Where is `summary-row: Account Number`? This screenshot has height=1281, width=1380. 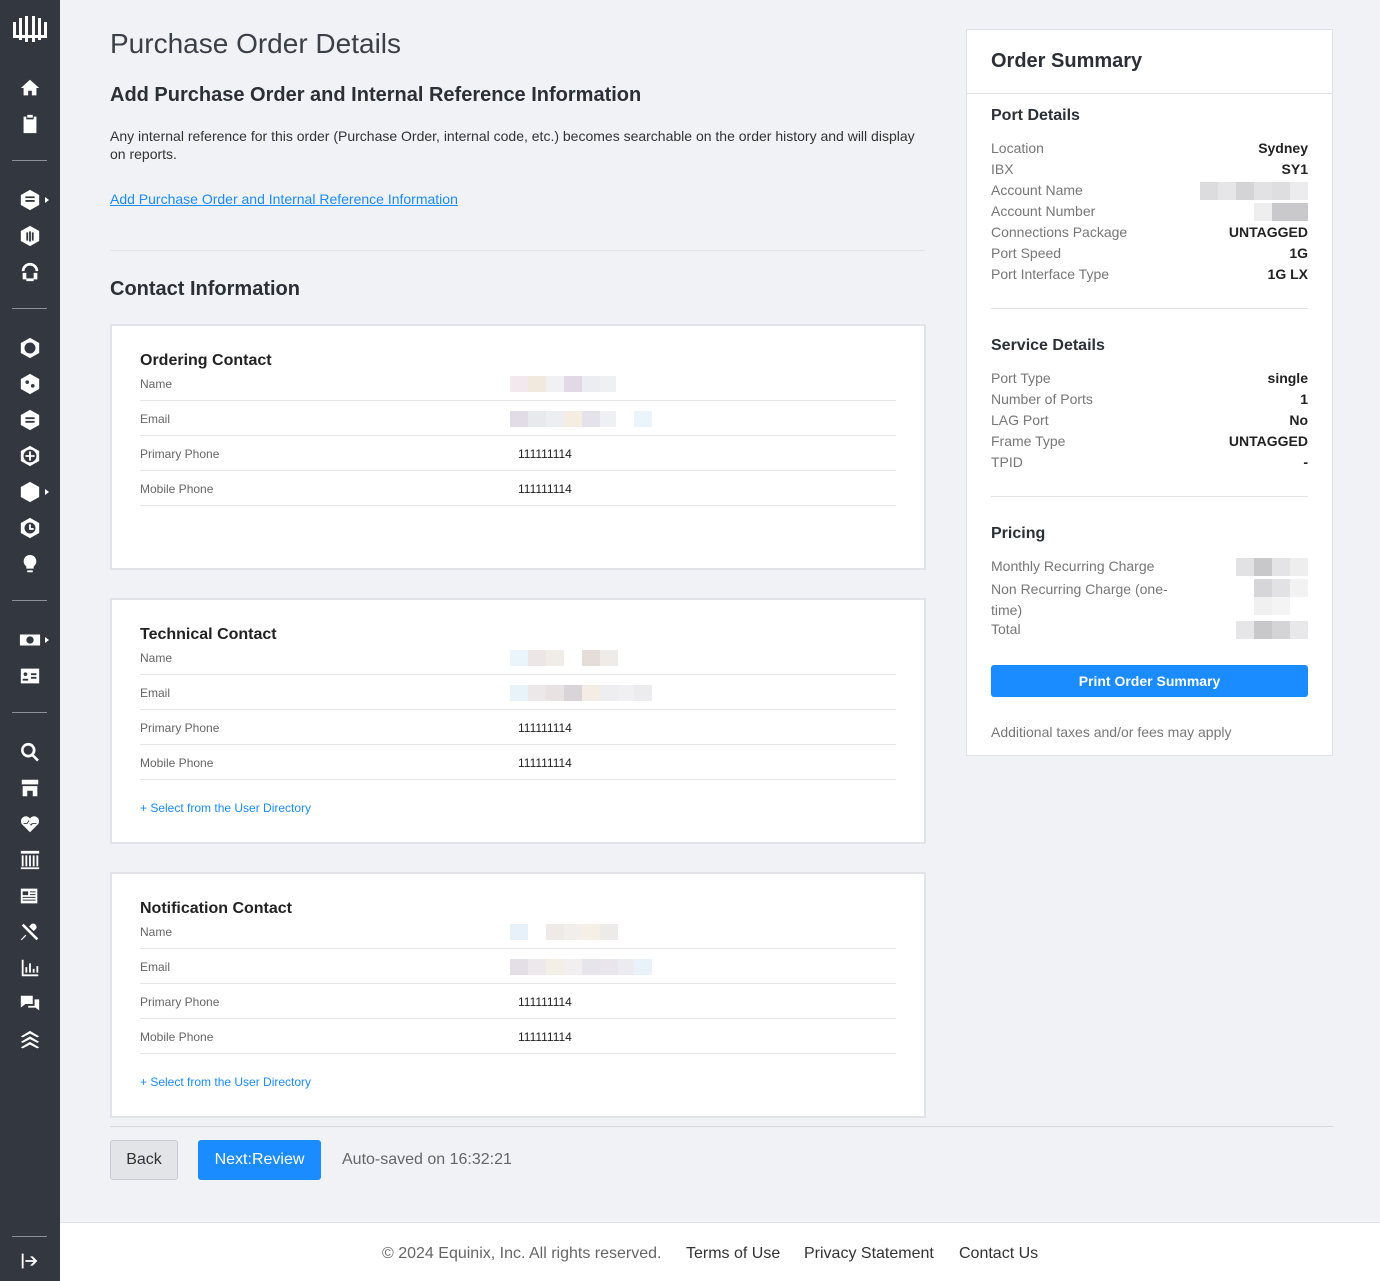
summary-row: Account Number is located at coordinates (1149, 213).